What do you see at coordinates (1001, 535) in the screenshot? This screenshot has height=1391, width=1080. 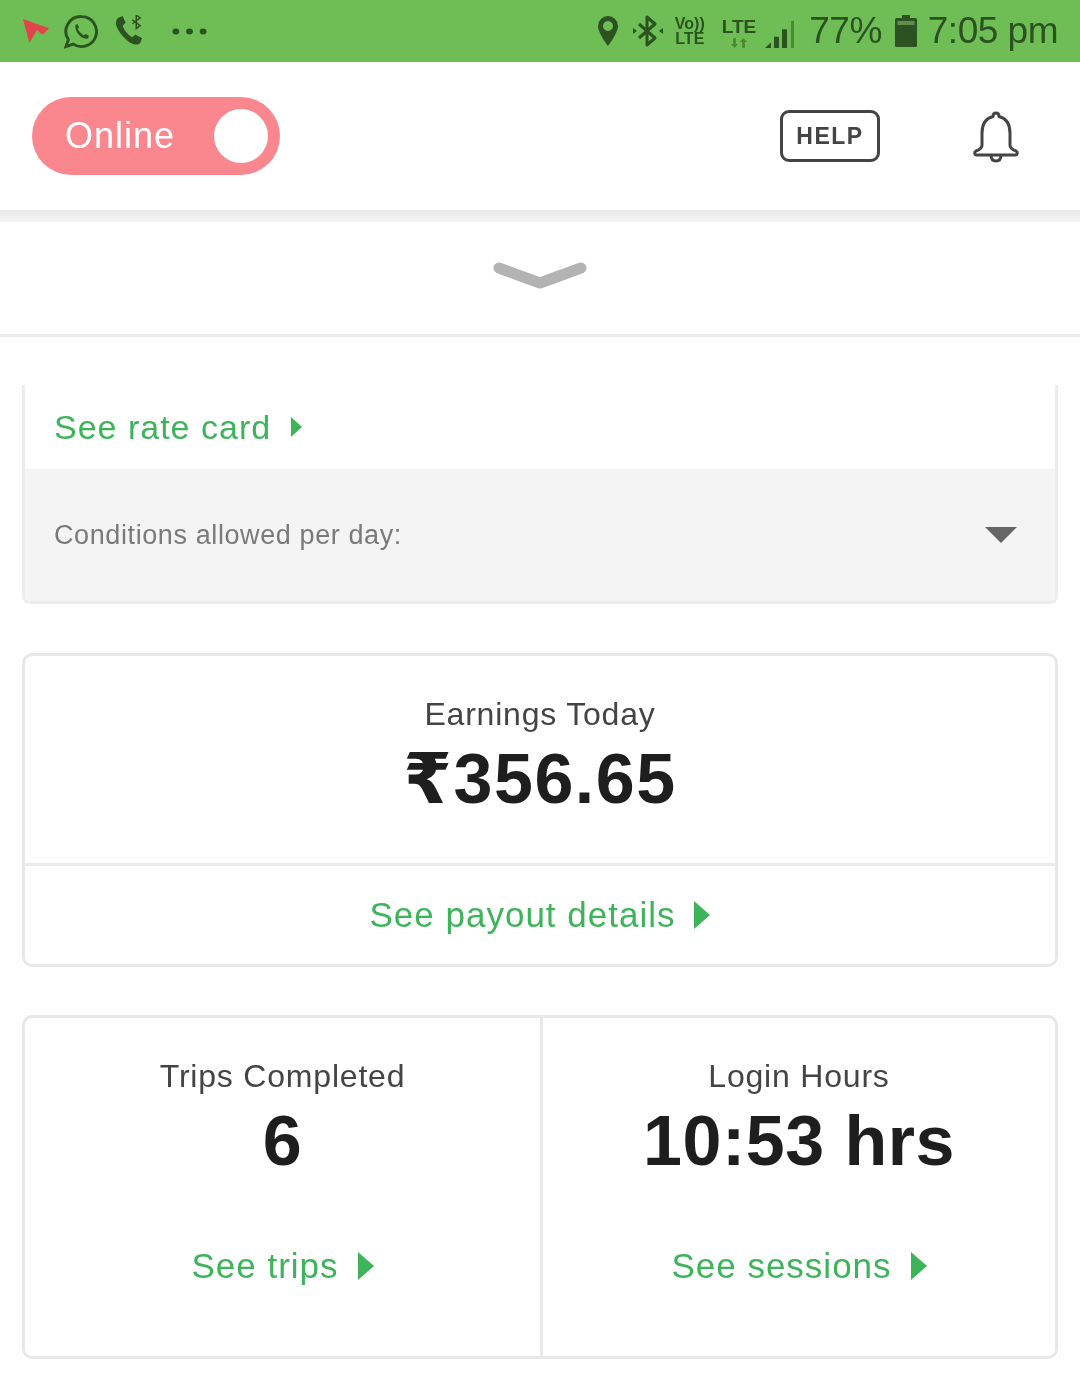 I see `caret-down-icon` at bounding box center [1001, 535].